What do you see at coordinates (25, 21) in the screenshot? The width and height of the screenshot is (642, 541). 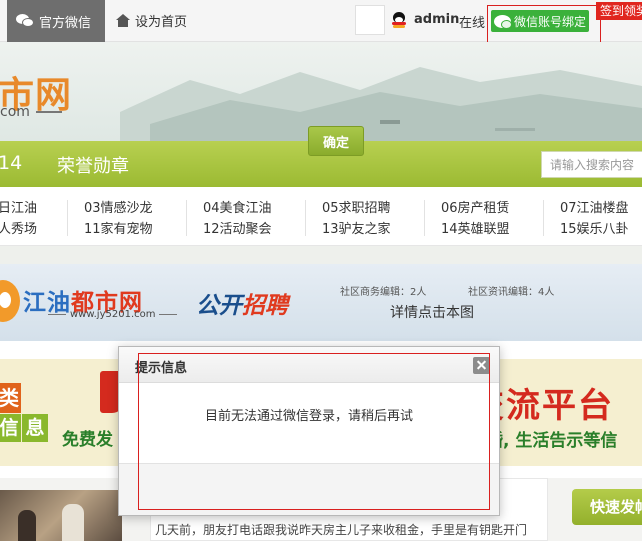 I see `wechat-icon` at bounding box center [25, 21].